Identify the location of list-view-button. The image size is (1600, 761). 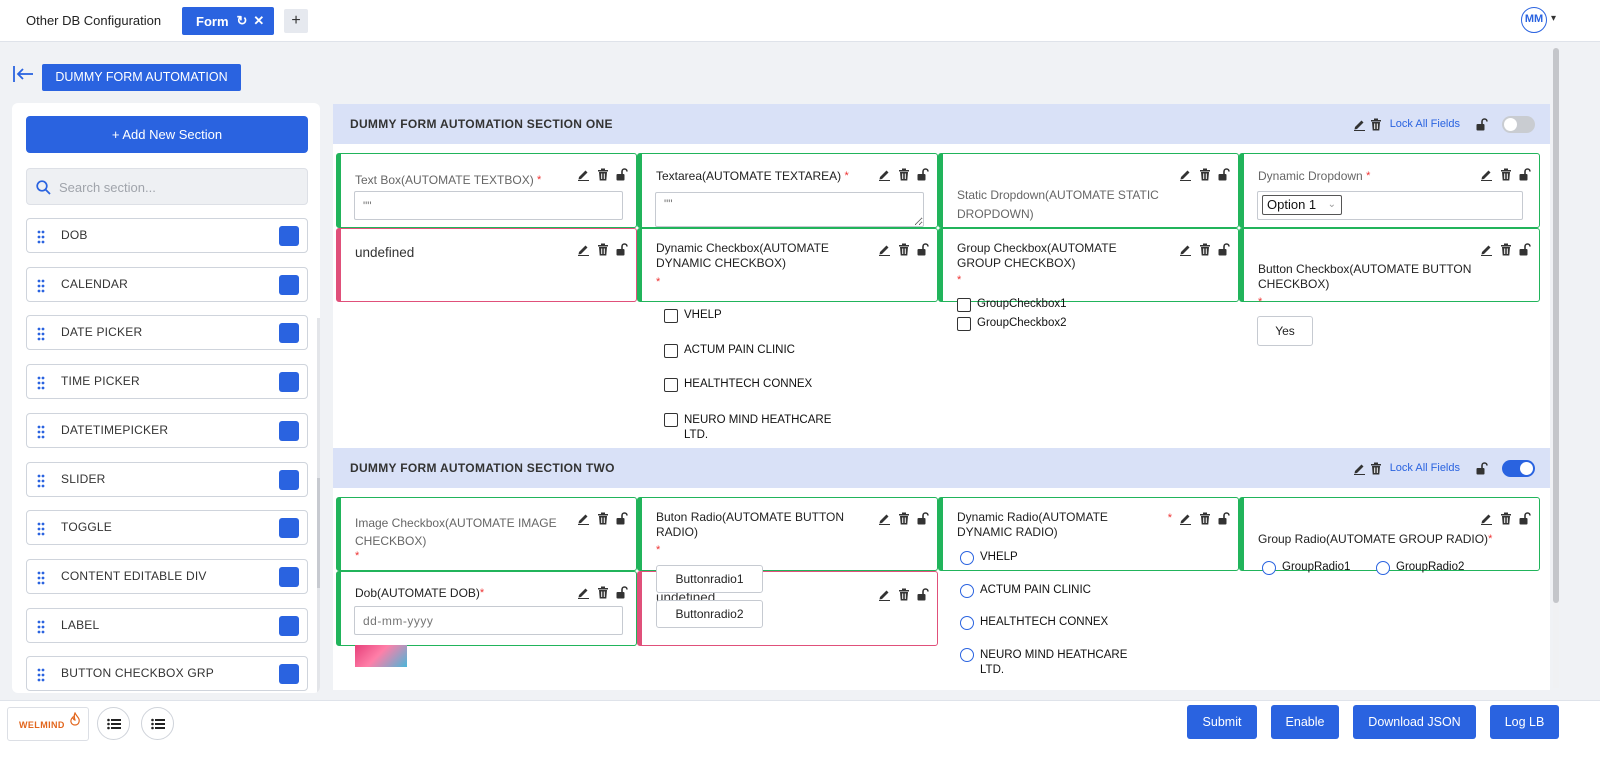
(113, 723).